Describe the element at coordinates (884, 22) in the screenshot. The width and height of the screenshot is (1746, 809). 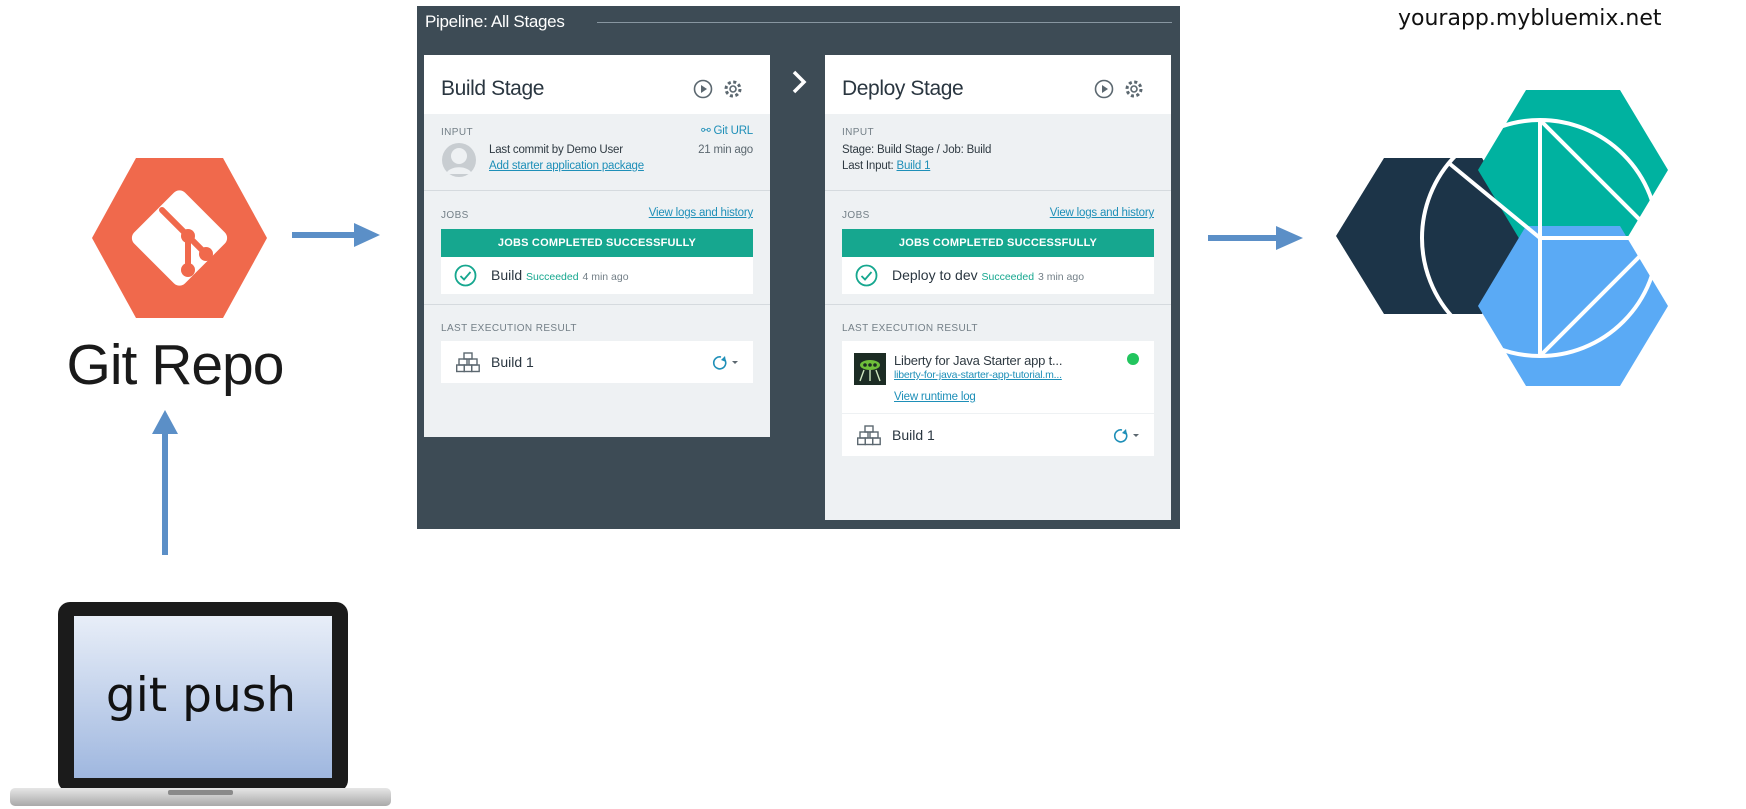
I see `pipeline-title-rule` at that location.